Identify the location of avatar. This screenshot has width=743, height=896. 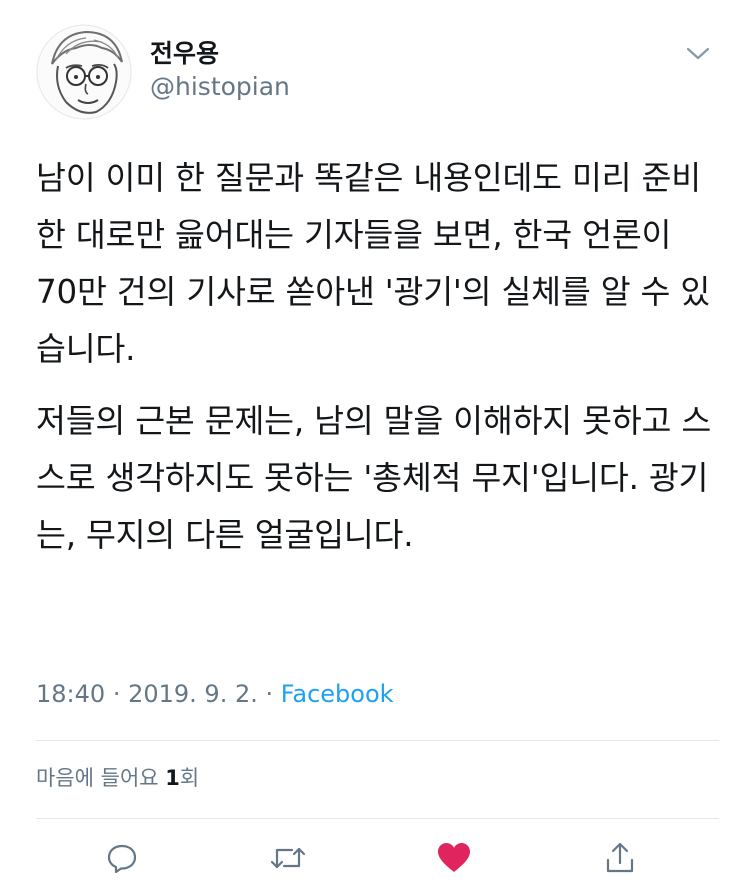
(84, 72).